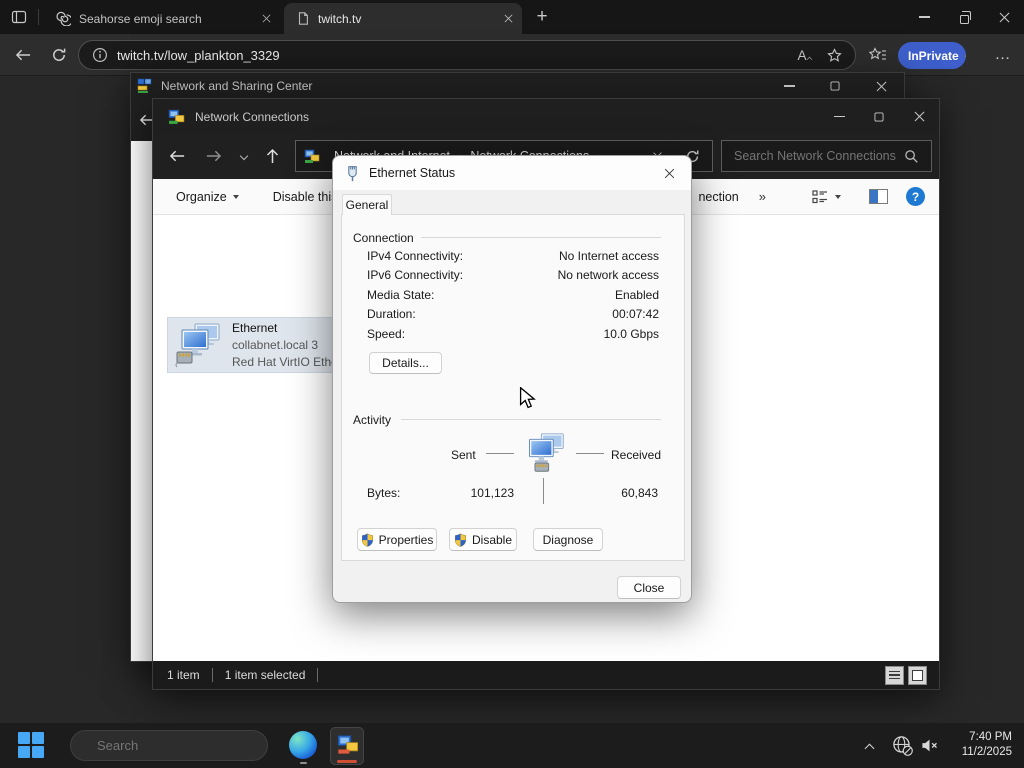 This screenshot has height=768, width=1024. What do you see at coordinates (19, 17) in the screenshot?
I see `tab-actions-menu-button` at bounding box center [19, 17].